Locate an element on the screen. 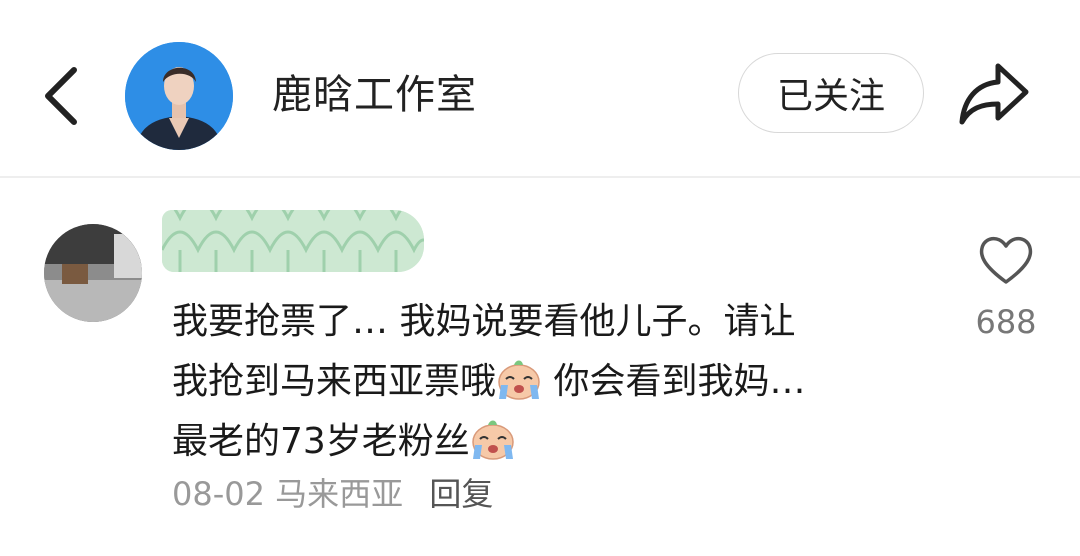 This screenshot has width=1080, height=556. profile-avatar is located at coordinates (179, 96).